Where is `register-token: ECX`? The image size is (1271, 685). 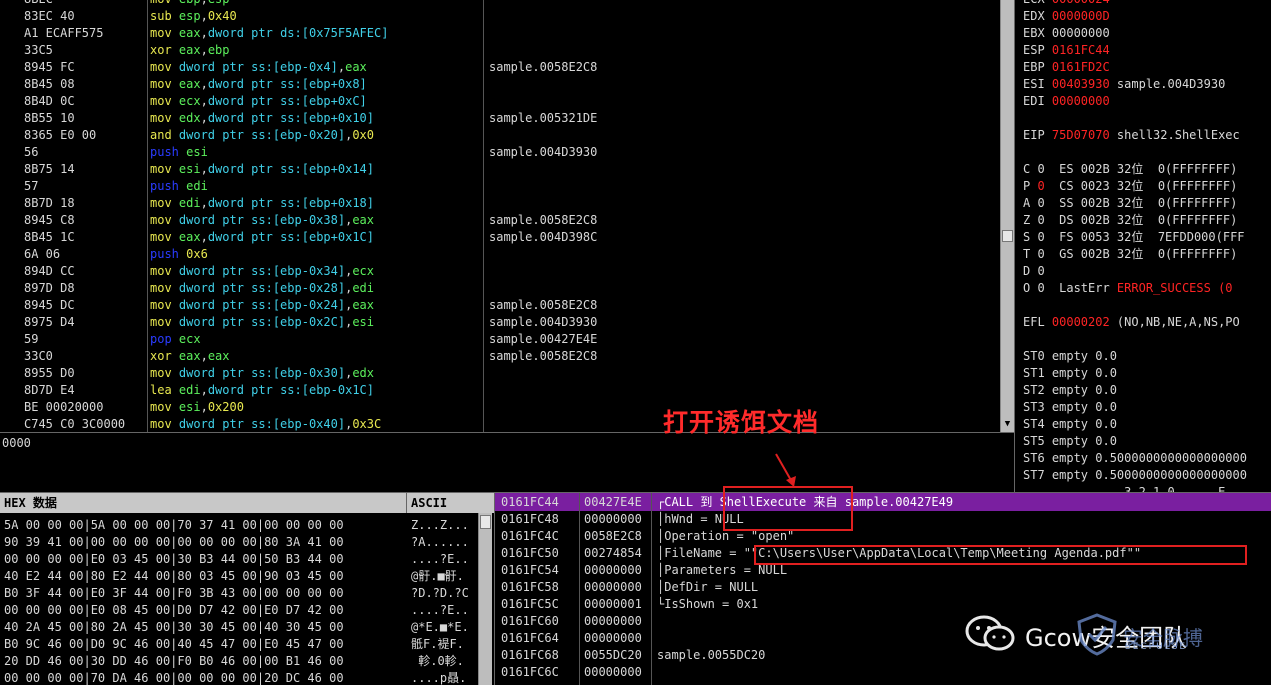 register-token: ECX is located at coordinates (1037, 3).